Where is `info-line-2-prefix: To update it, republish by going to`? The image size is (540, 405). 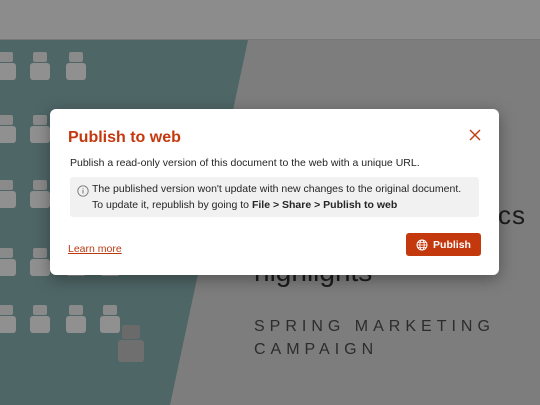 info-line-2-prefix: To update it, republish by going to is located at coordinates (172, 205).